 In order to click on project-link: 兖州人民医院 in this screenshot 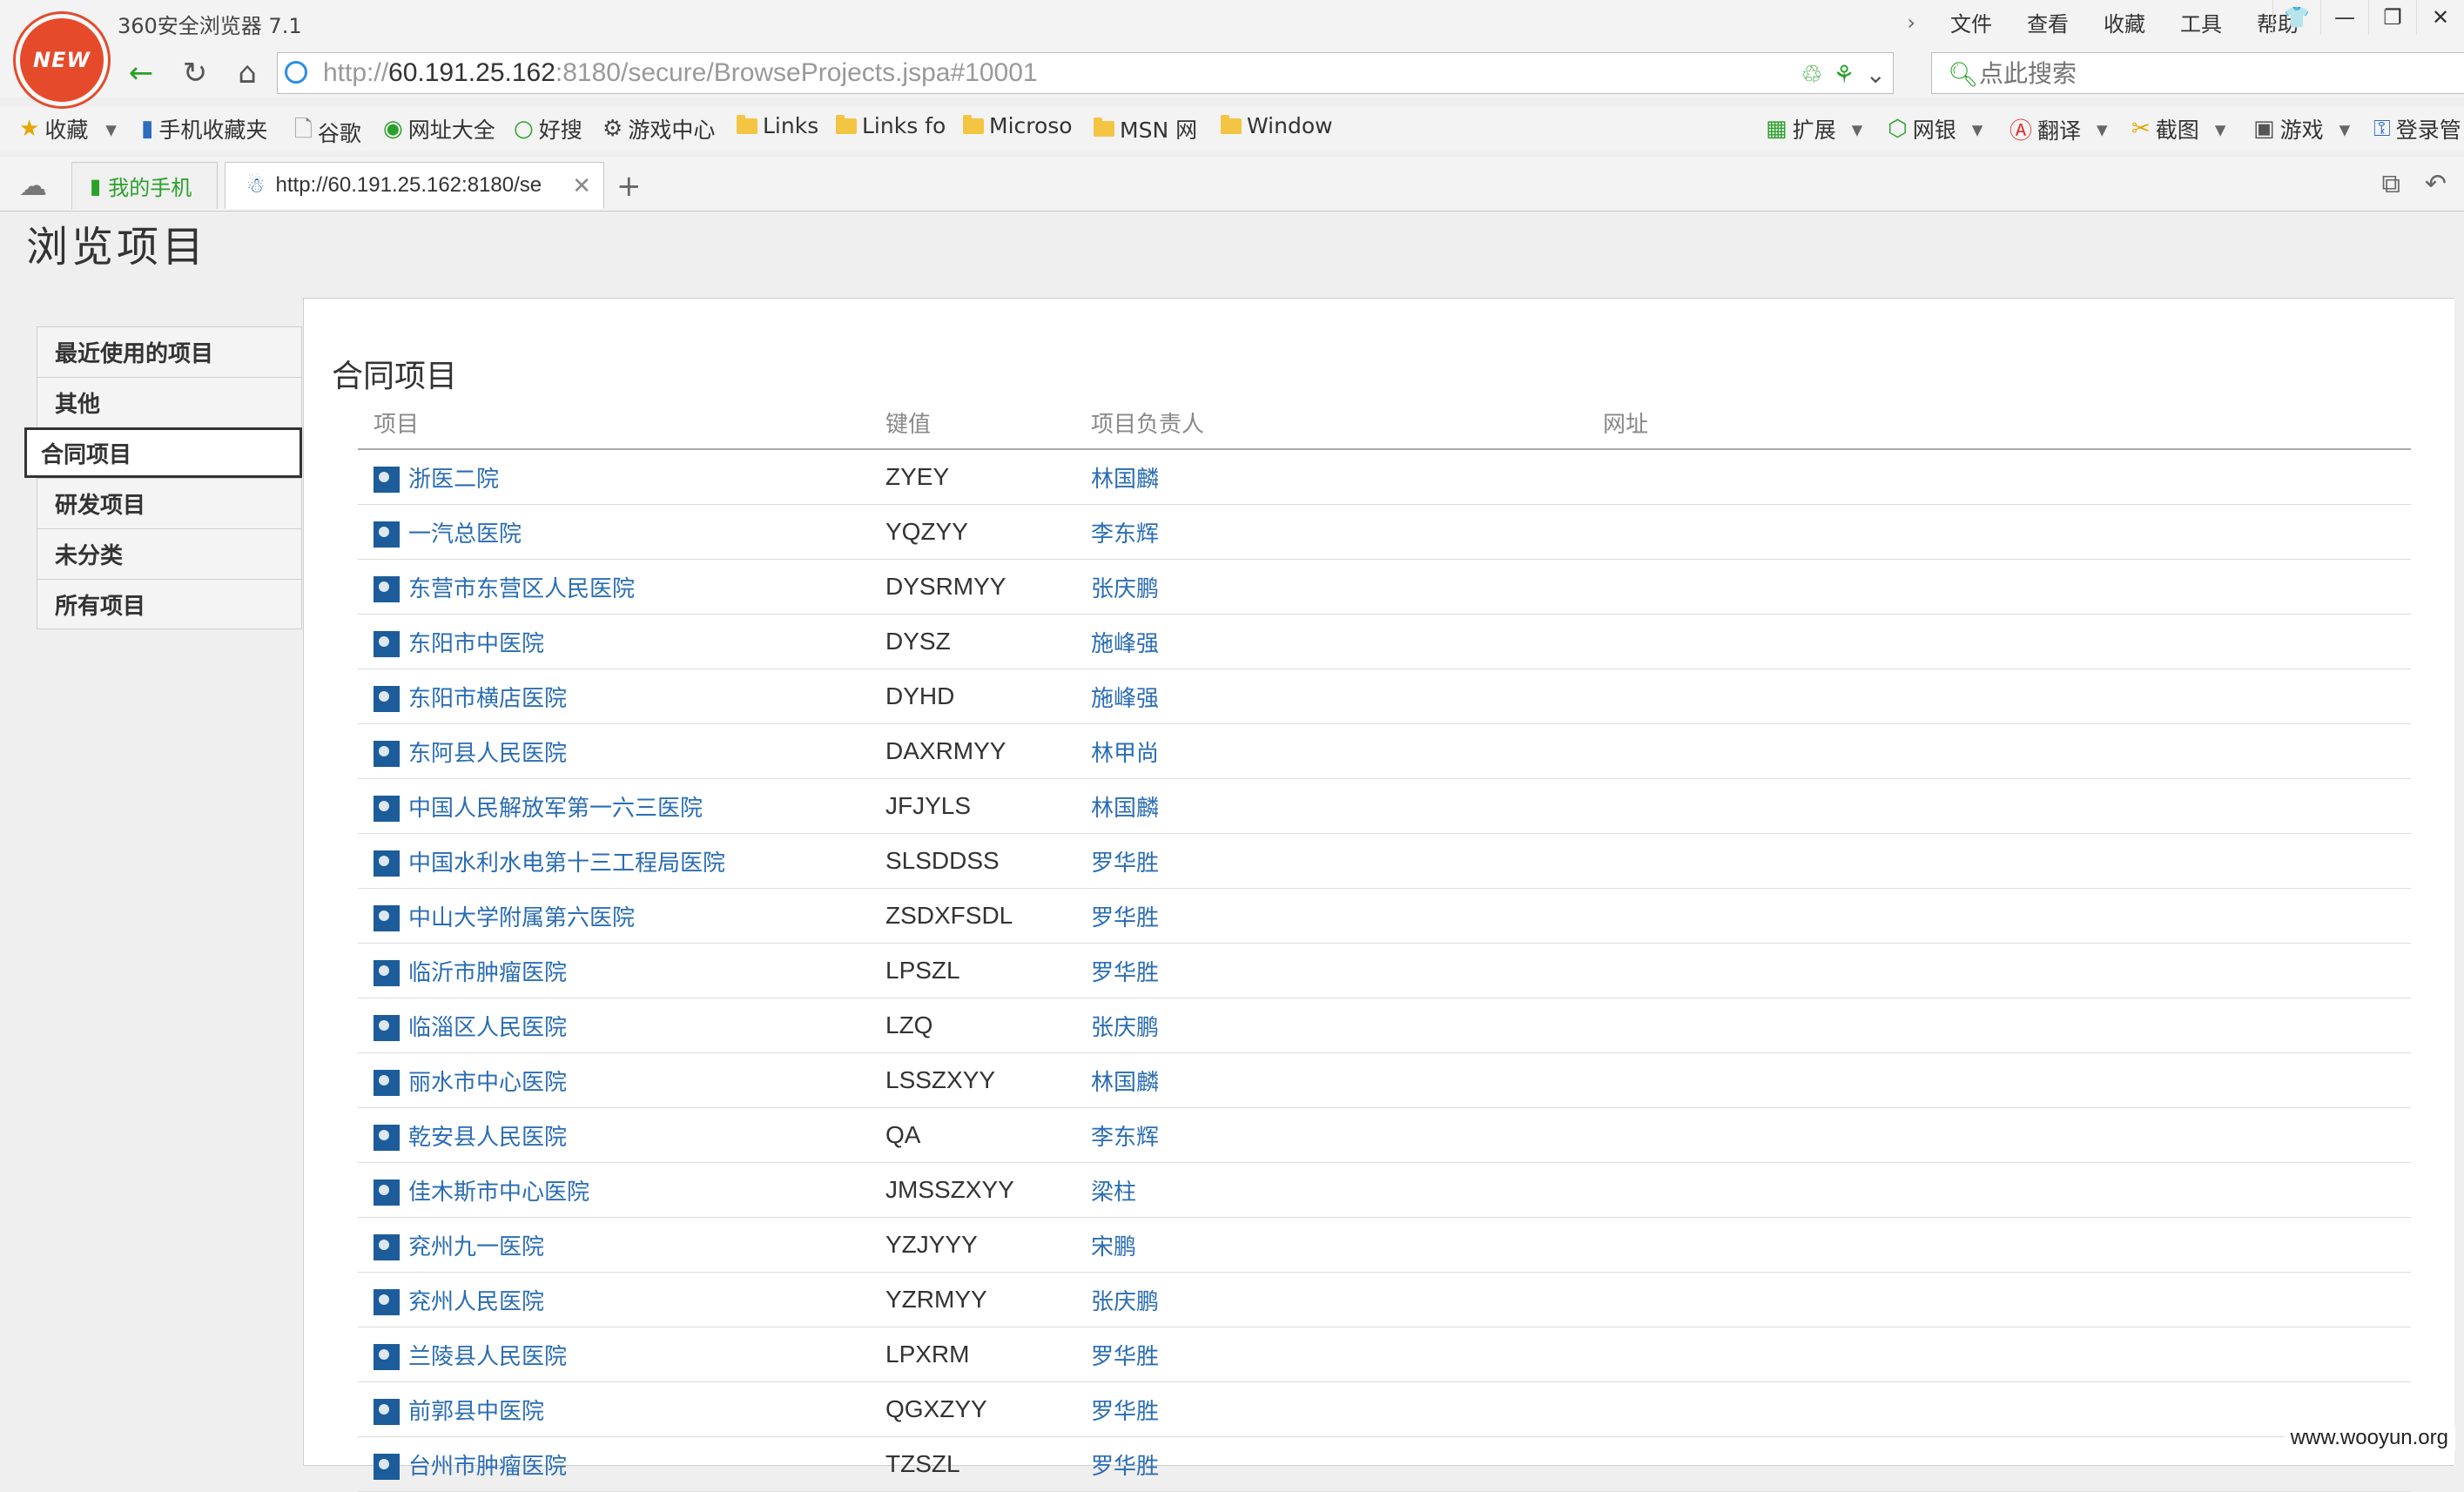, I will do `click(476, 1302)`.